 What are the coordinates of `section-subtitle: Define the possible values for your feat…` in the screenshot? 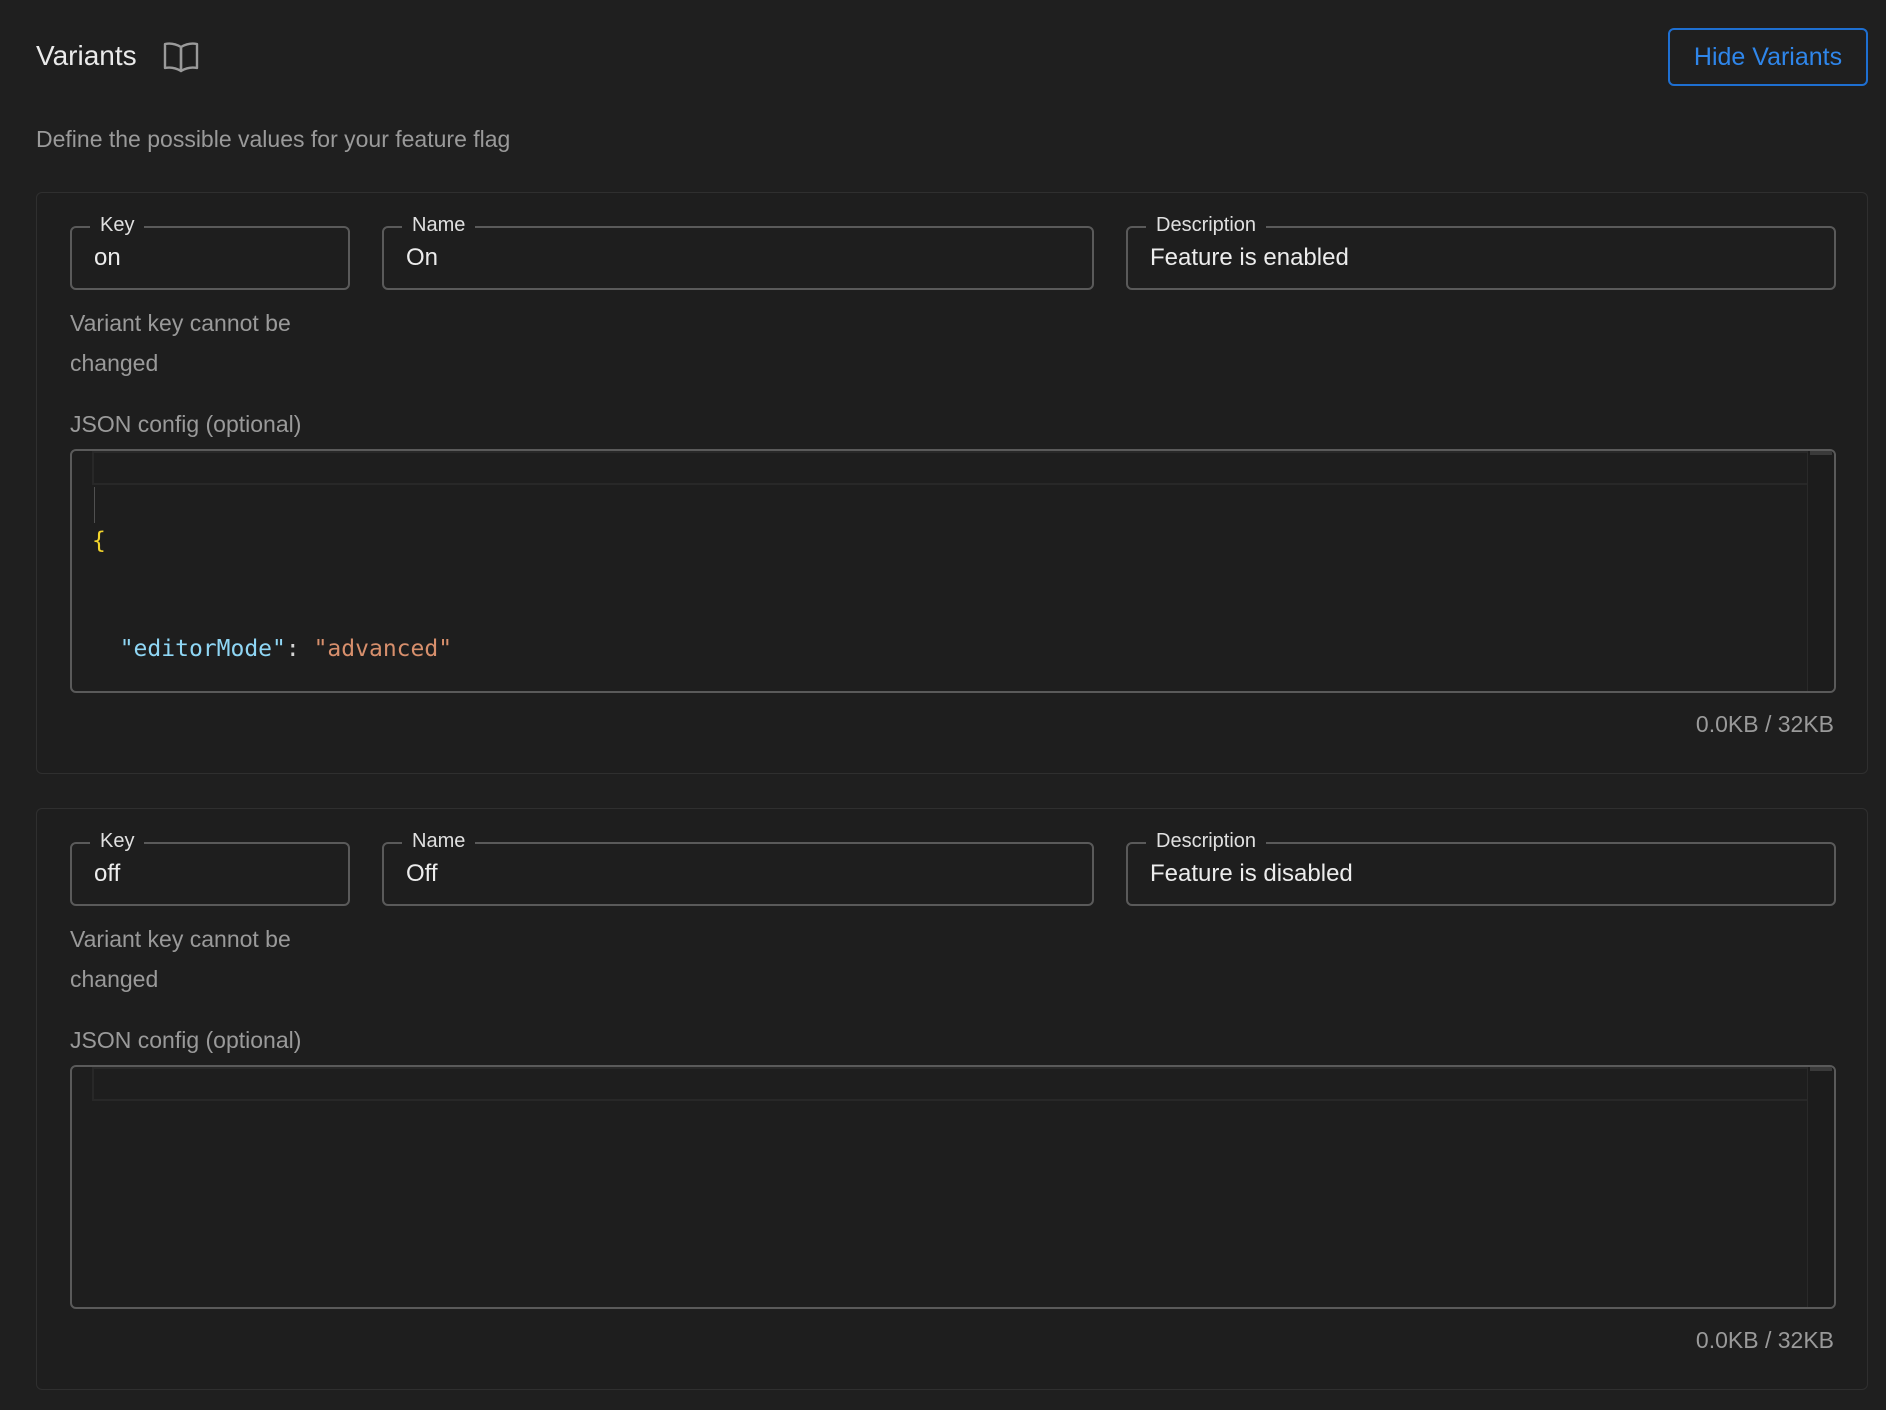 It's located at (273, 139).